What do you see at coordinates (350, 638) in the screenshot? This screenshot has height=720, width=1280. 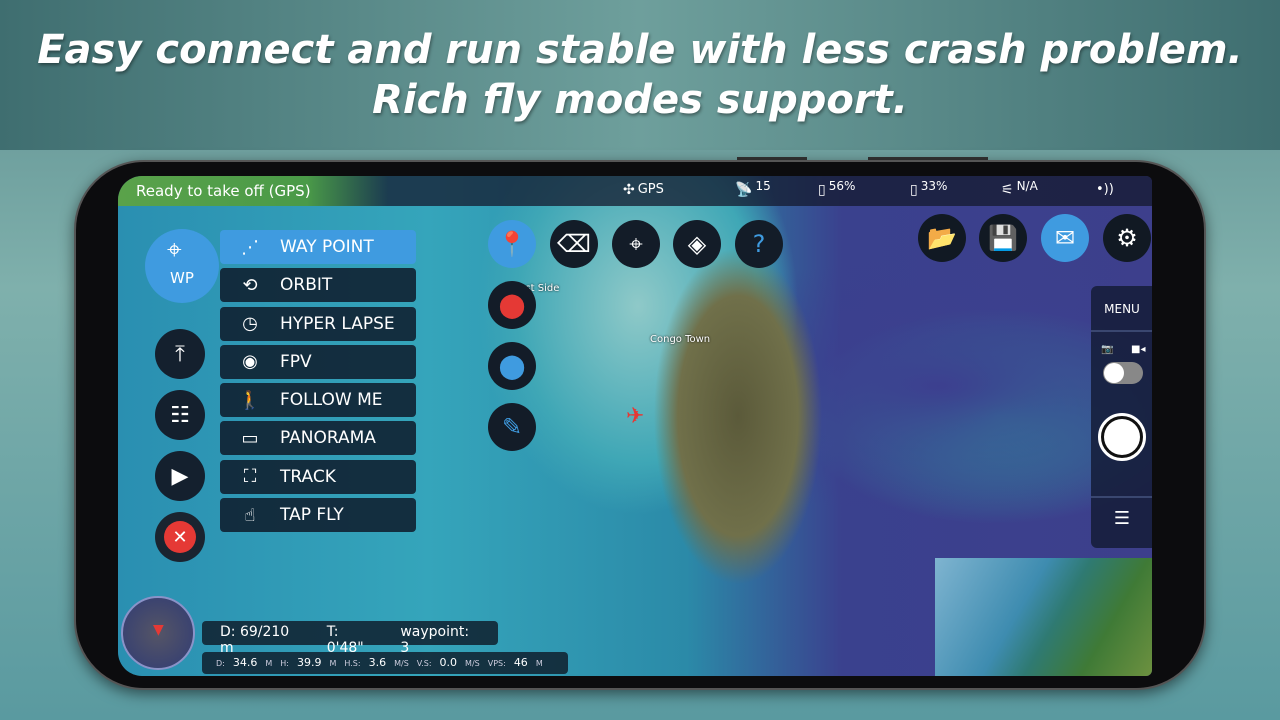 I see `mission-info: D: 69/210 m T: 0'48" waypoint: 3` at bounding box center [350, 638].